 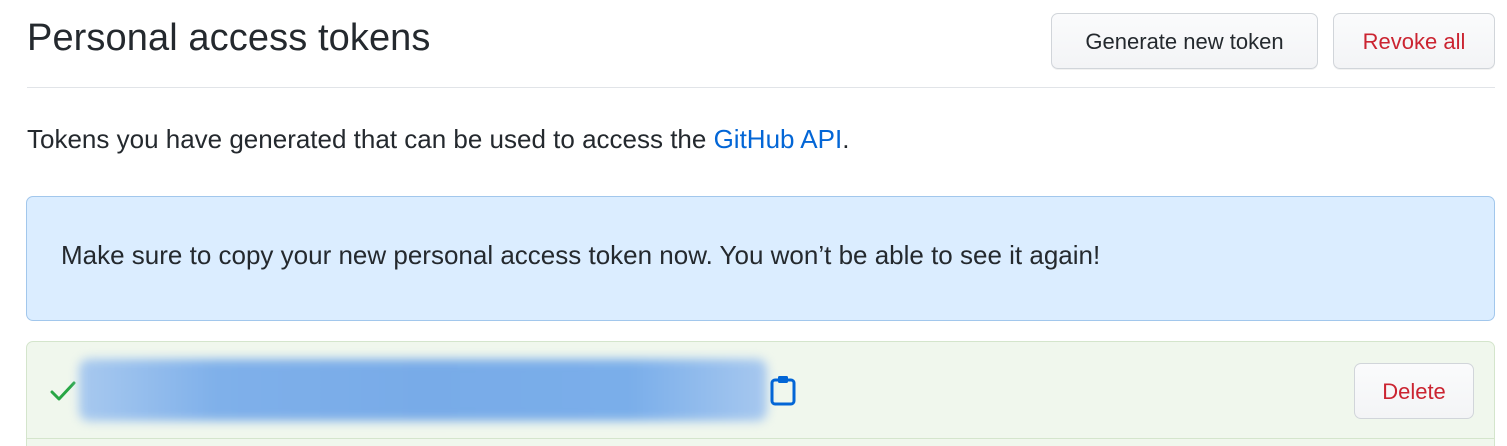 I want to click on check-icon, so click(x=63, y=391).